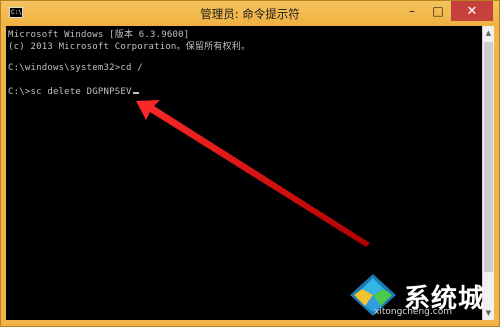 This screenshot has height=327, width=500. What do you see at coordinates (129, 47) in the screenshot?
I see `console-line-copyright: (c) 2013 Microsoft Corporation。保留所有权利。` at bounding box center [129, 47].